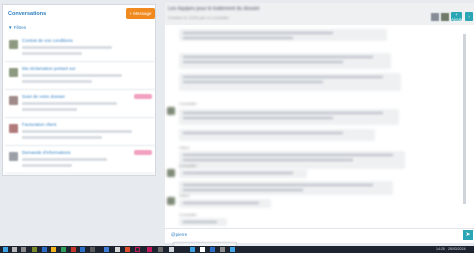  I want to click on conversation-item: Demande d'informations, so click(80, 160).